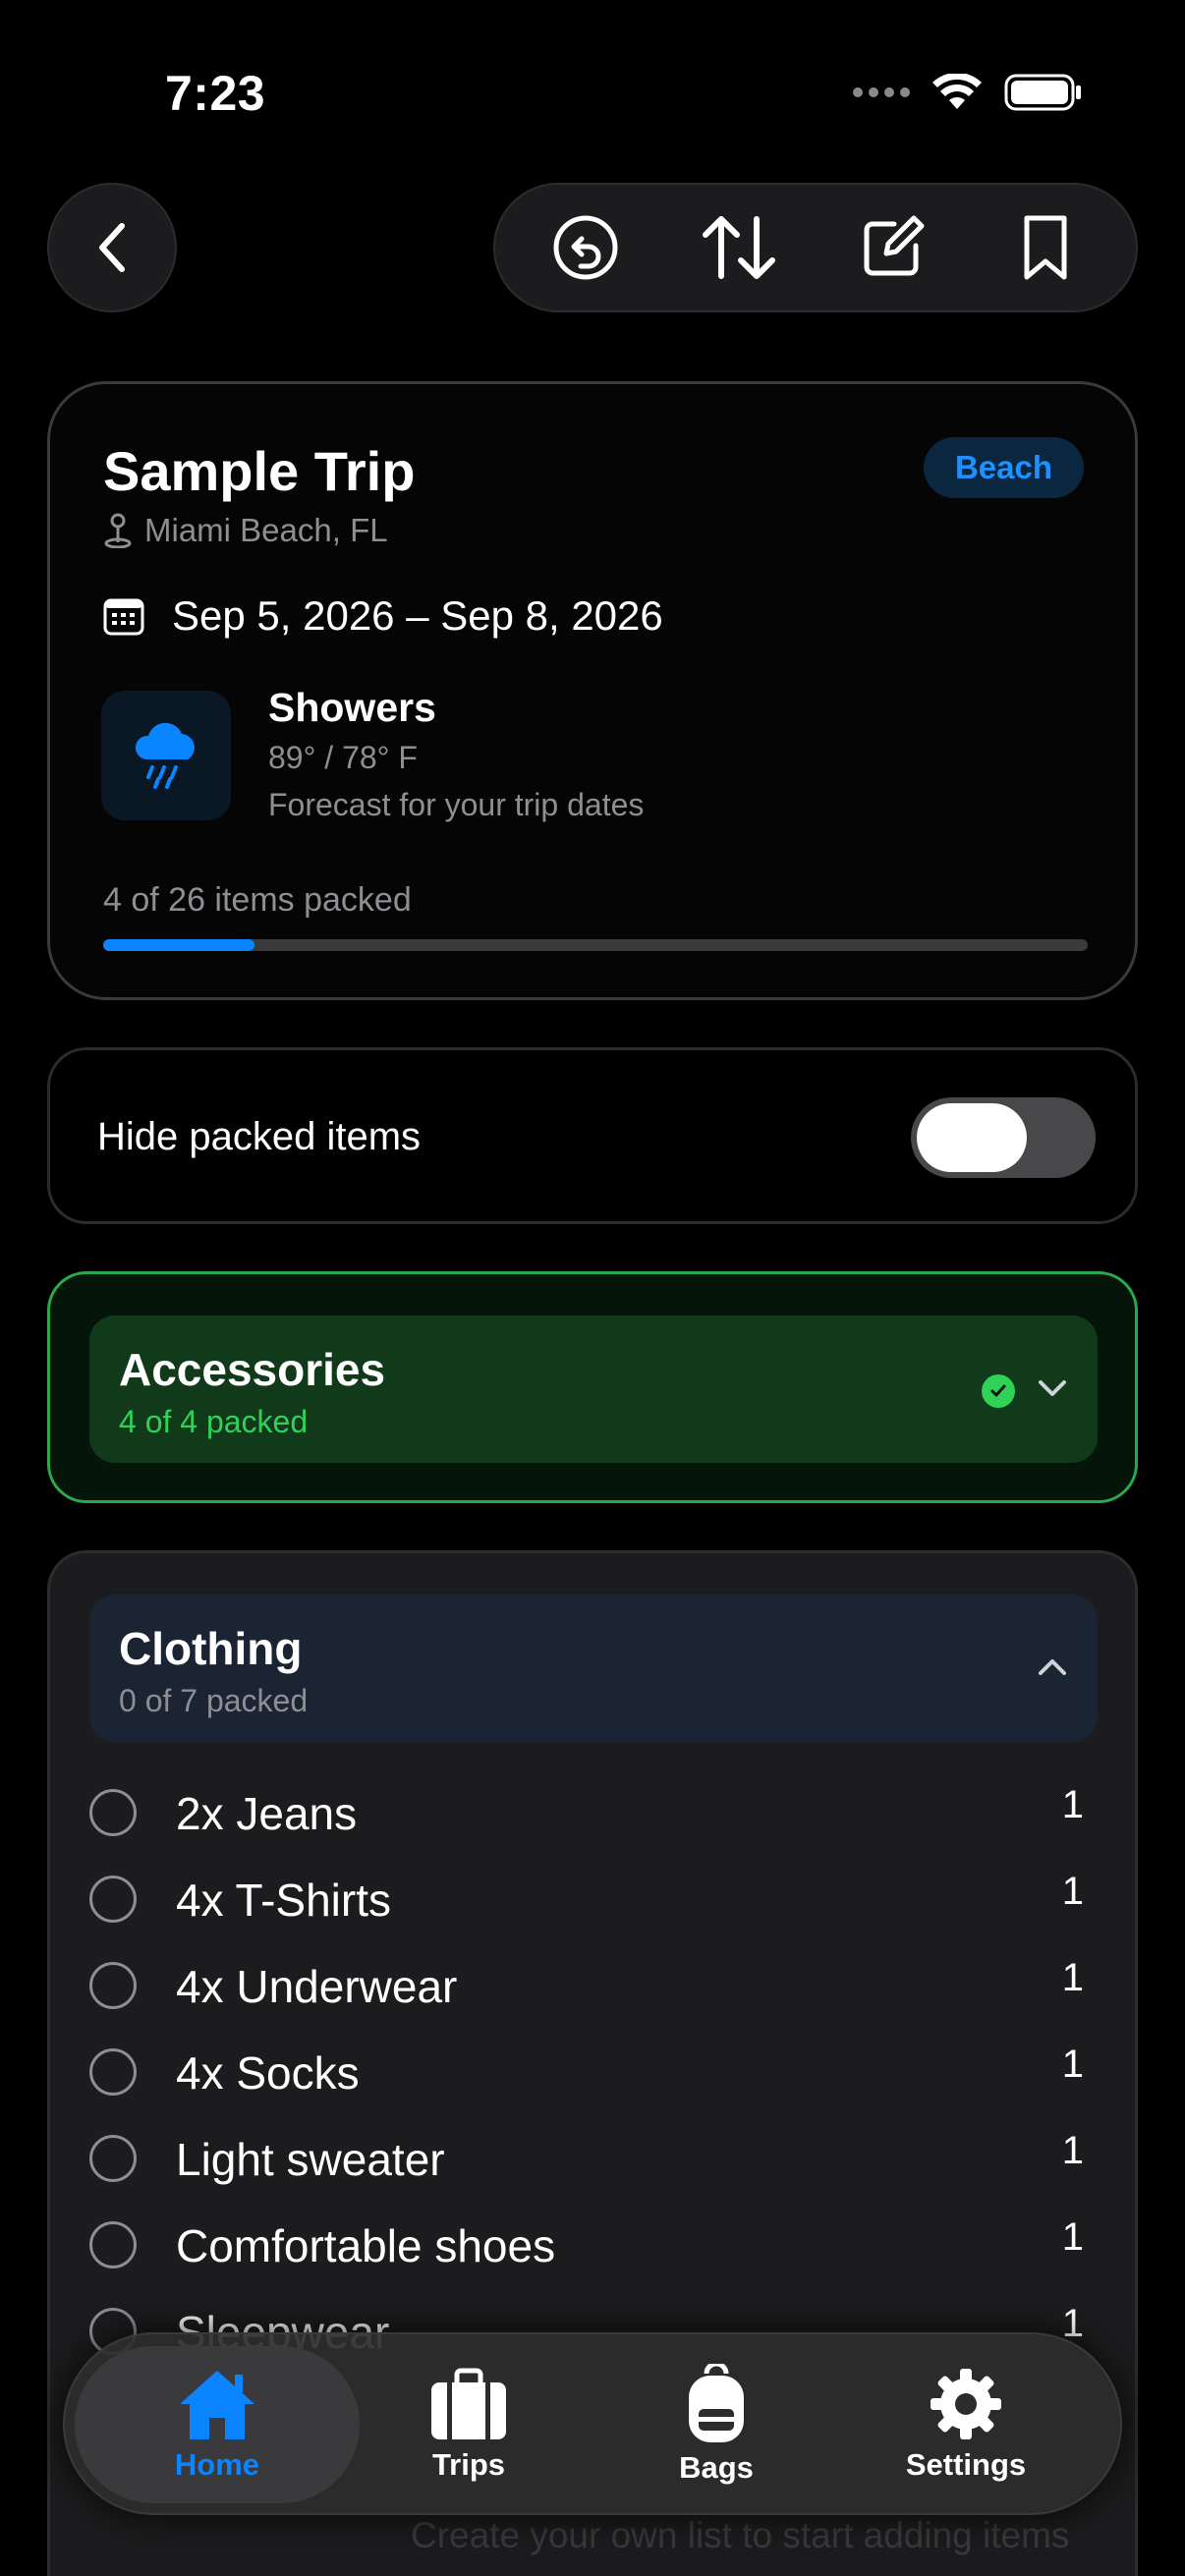 This screenshot has width=1185, height=2576. I want to click on trip-title: Sample Trip, so click(259, 471).